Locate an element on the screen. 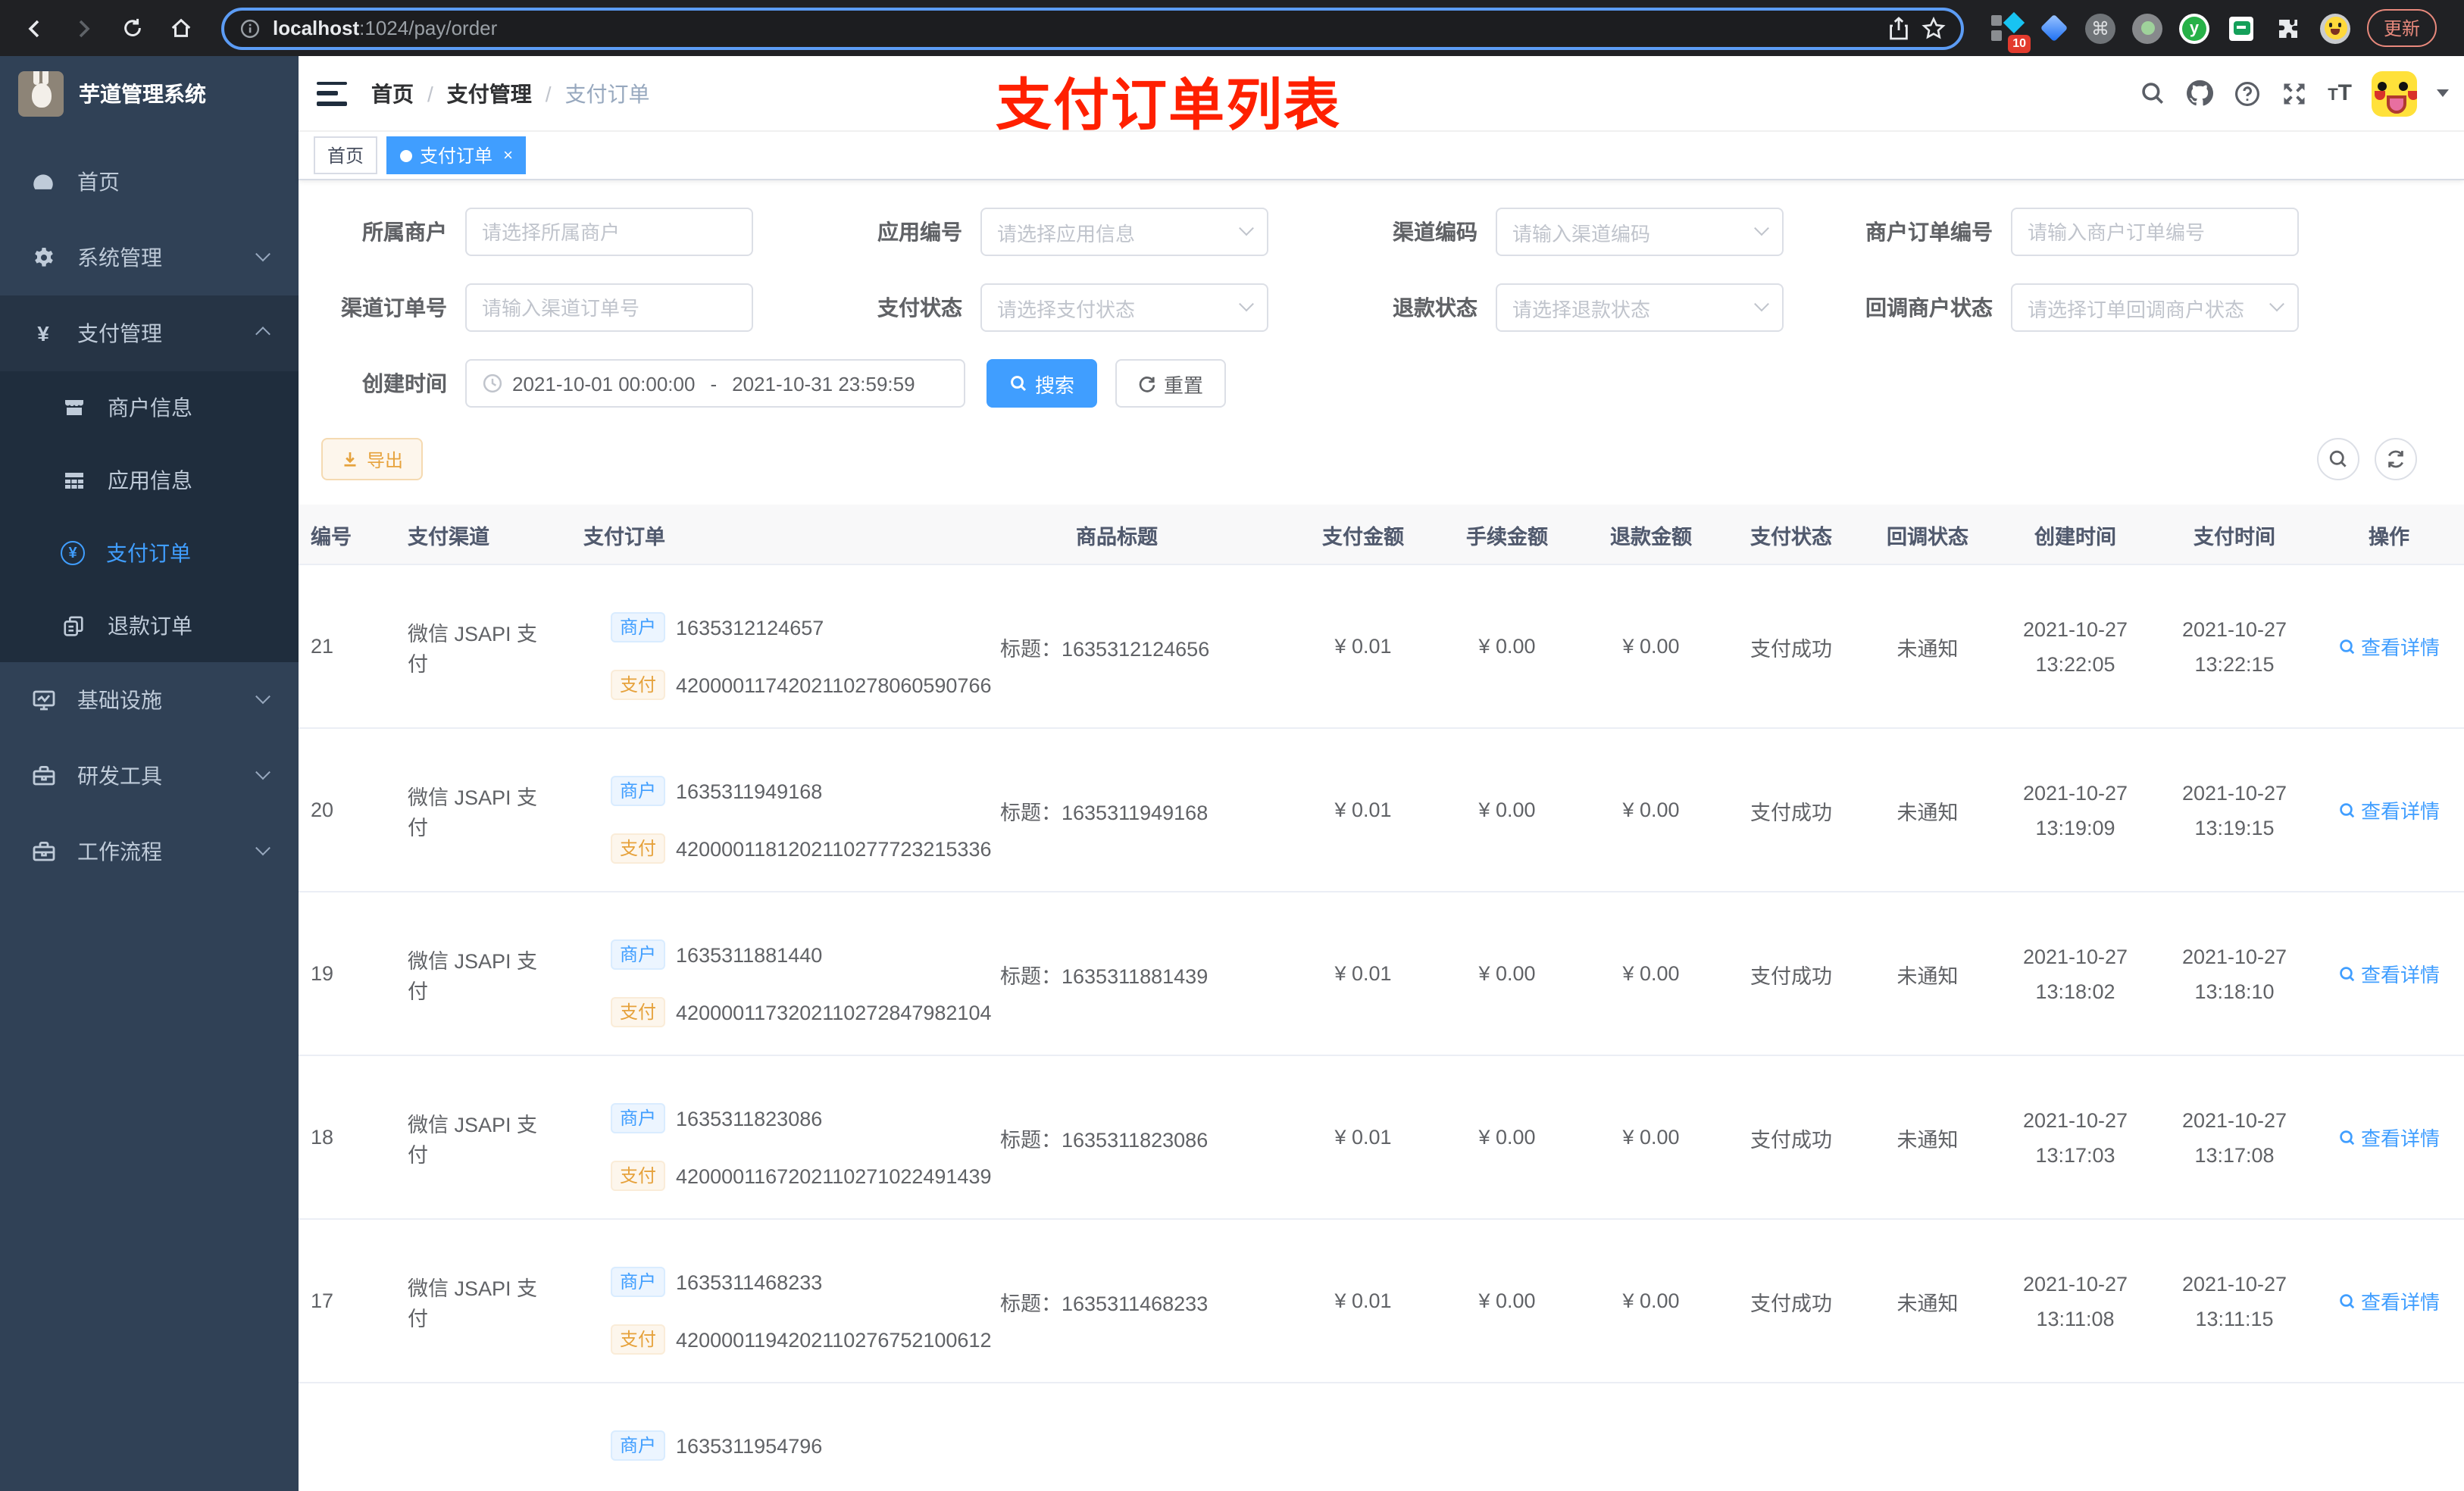 This screenshot has height=1491, width=2464. tag-home: 首页 is located at coordinates (346, 155).